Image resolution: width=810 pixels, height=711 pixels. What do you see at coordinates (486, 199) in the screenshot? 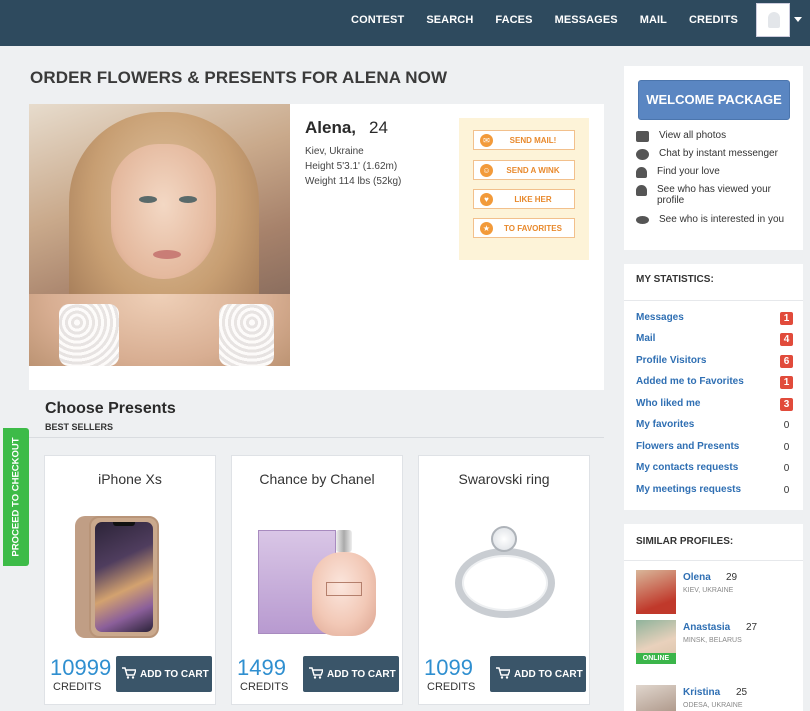
I see `heart-icon: ♥` at bounding box center [486, 199].